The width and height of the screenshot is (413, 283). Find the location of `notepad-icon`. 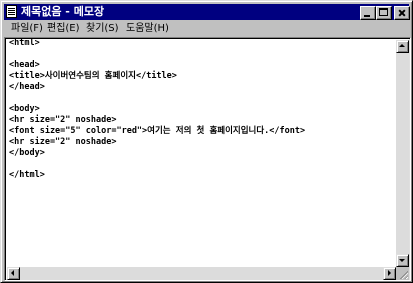

notepad-icon is located at coordinates (11, 11).